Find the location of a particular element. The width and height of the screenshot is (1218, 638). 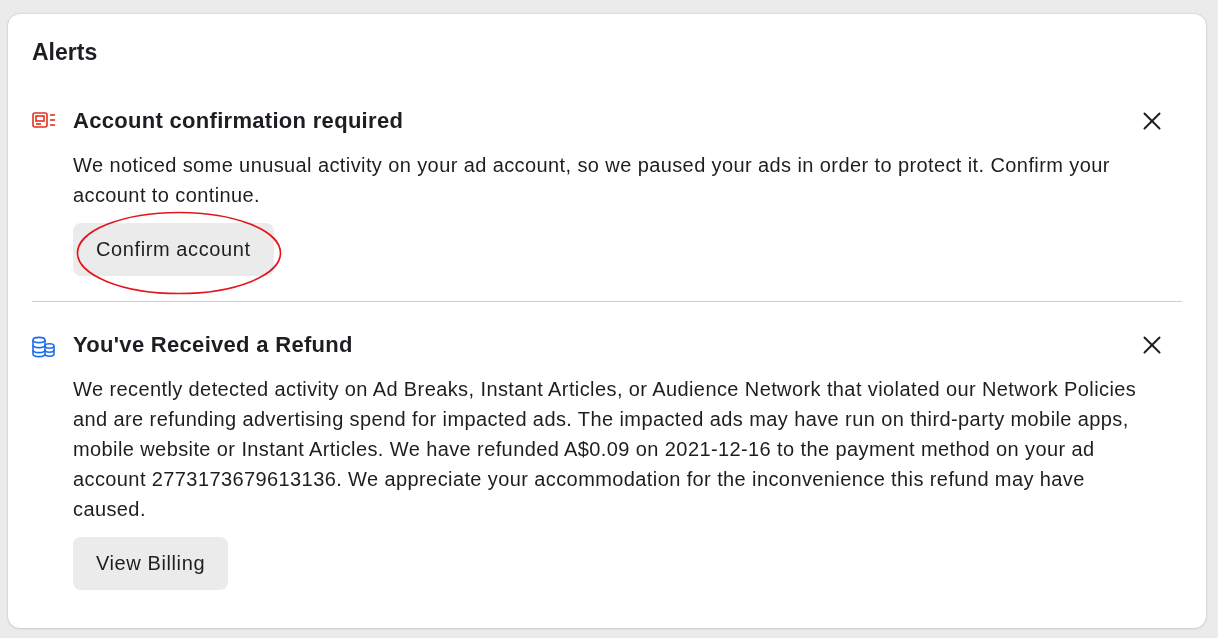

action-button: Confirm account is located at coordinates (173, 249).